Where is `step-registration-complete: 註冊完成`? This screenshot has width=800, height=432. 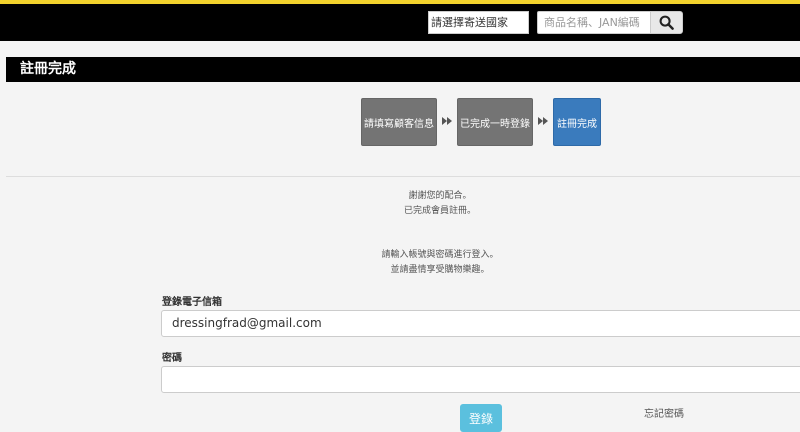 step-registration-complete: 註冊完成 is located at coordinates (577, 122).